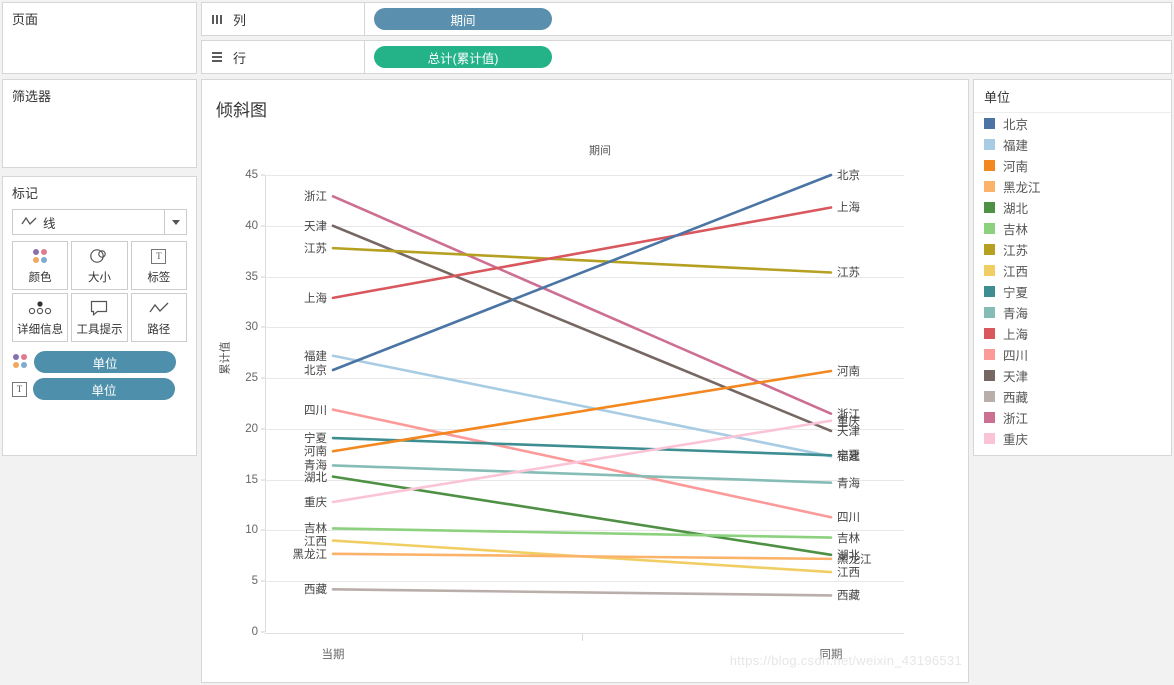  Describe the element at coordinates (848, 431) in the screenshot. I see `point-label: 天津` at that location.